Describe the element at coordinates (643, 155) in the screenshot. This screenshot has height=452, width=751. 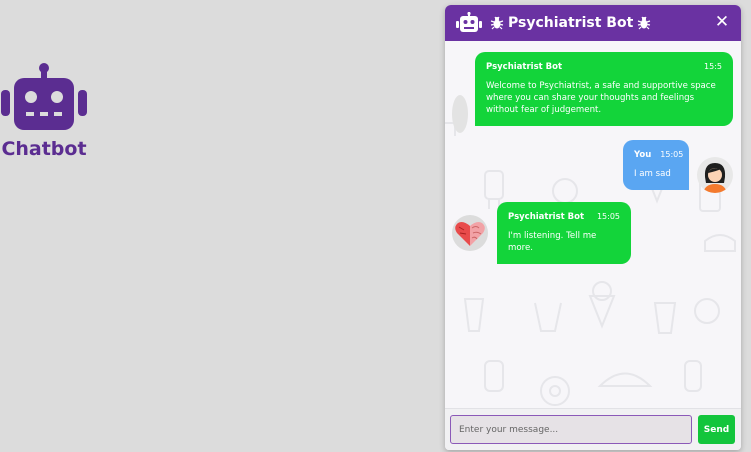
I see `message-sender: You` at that location.